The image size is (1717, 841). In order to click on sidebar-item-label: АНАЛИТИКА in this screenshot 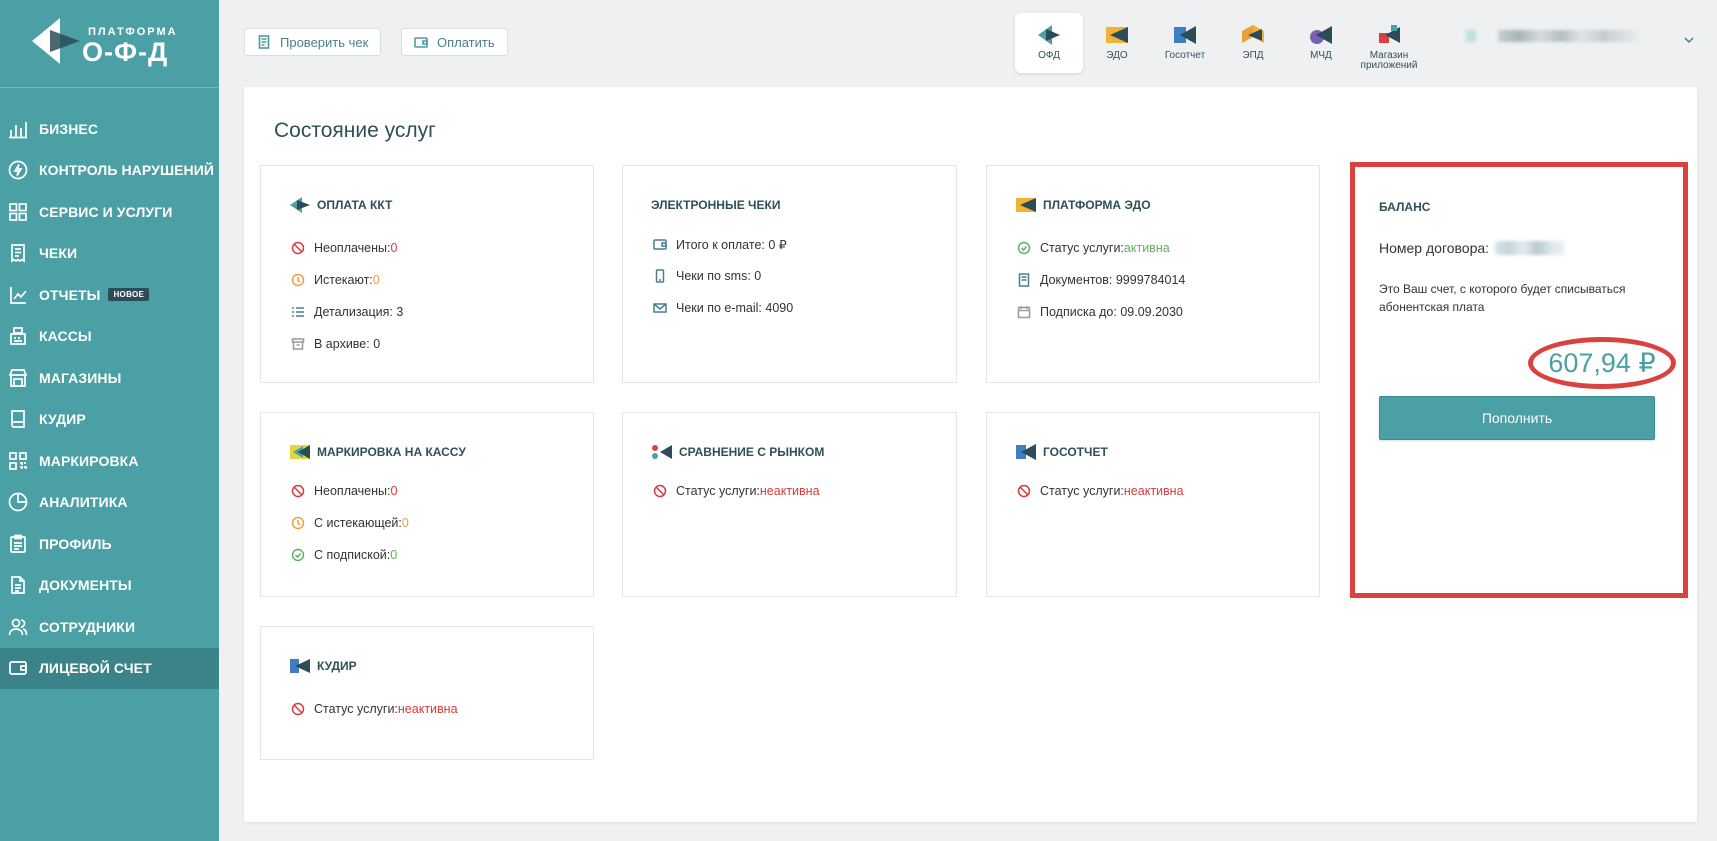, I will do `click(83, 502)`.